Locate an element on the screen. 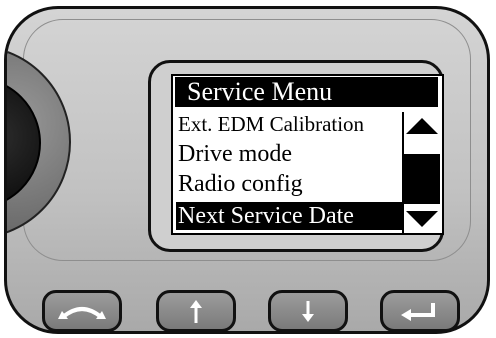 The image size is (496, 338). enter-button is located at coordinates (420, 311).